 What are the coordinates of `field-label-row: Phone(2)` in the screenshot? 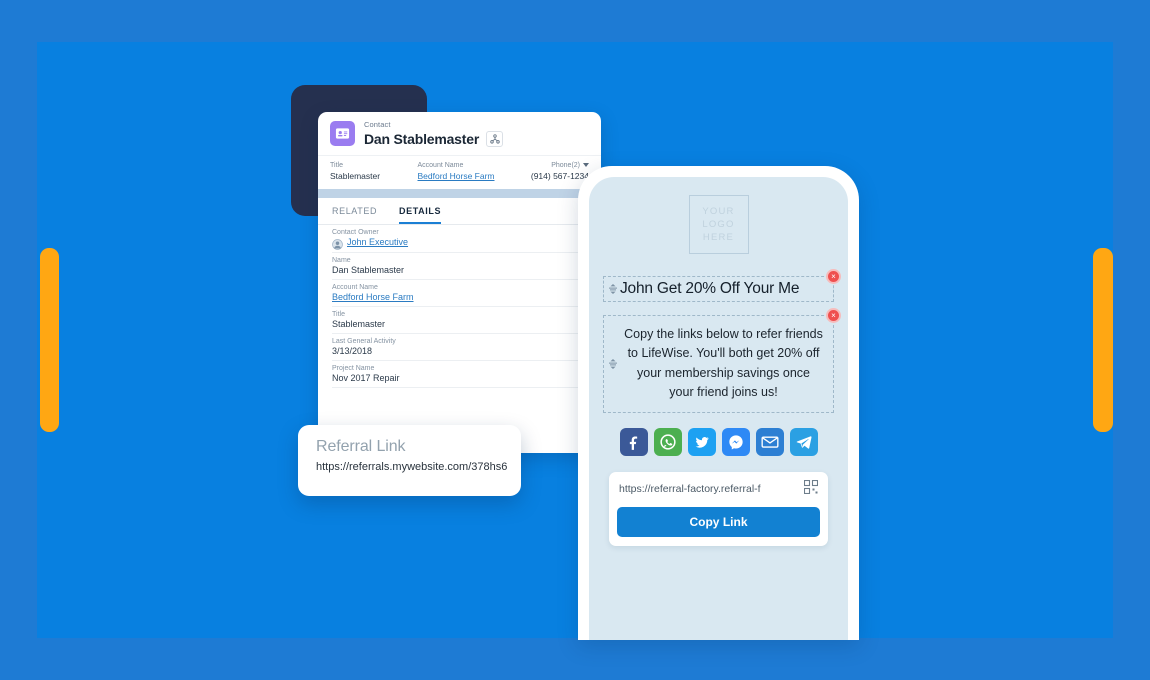 It's located at (547, 165).